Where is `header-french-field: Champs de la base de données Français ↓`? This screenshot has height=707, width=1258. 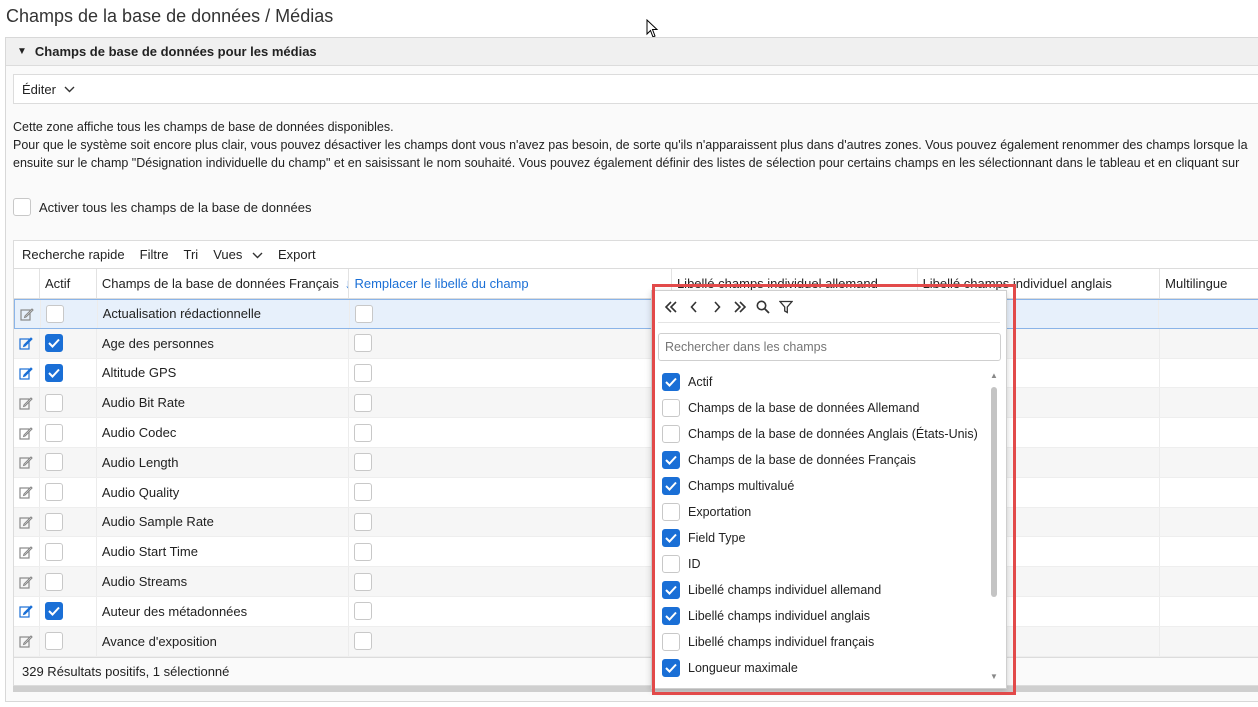 header-french-field: Champs de la base de données Français ↓ is located at coordinates (223, 283).